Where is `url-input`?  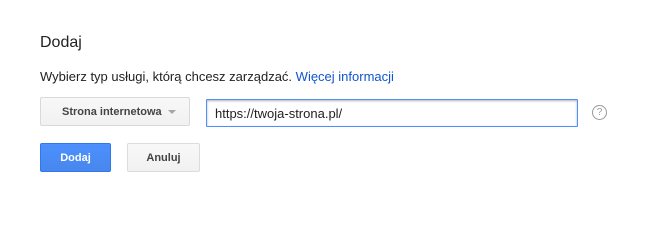 url-input is located at coordinates (392, 113).